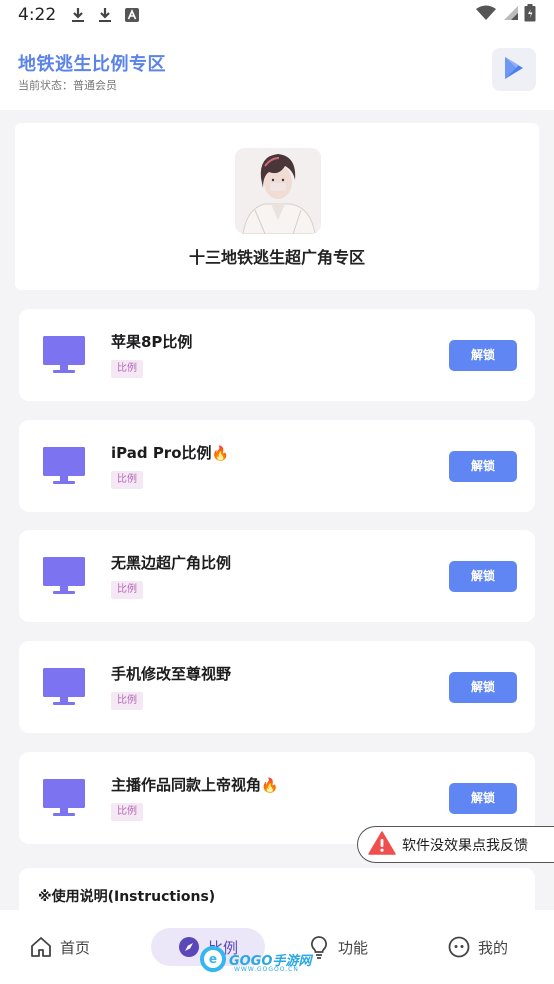  What do you see at coordinates (277, 576) in the screenshot?
I see `ratio-item: 无黑边超广角比例 比例 解锁` at bounding box center [277, 576].